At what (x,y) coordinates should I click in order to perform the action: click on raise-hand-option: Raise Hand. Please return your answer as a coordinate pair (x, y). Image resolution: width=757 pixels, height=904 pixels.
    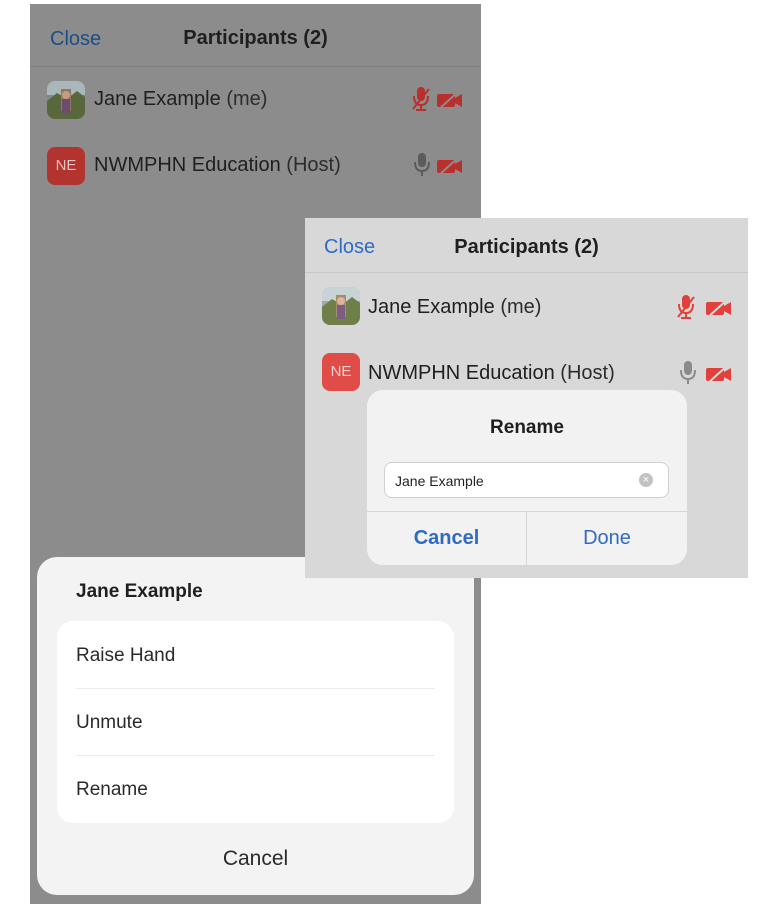
    Looking at the image, I should click on (125, 656).